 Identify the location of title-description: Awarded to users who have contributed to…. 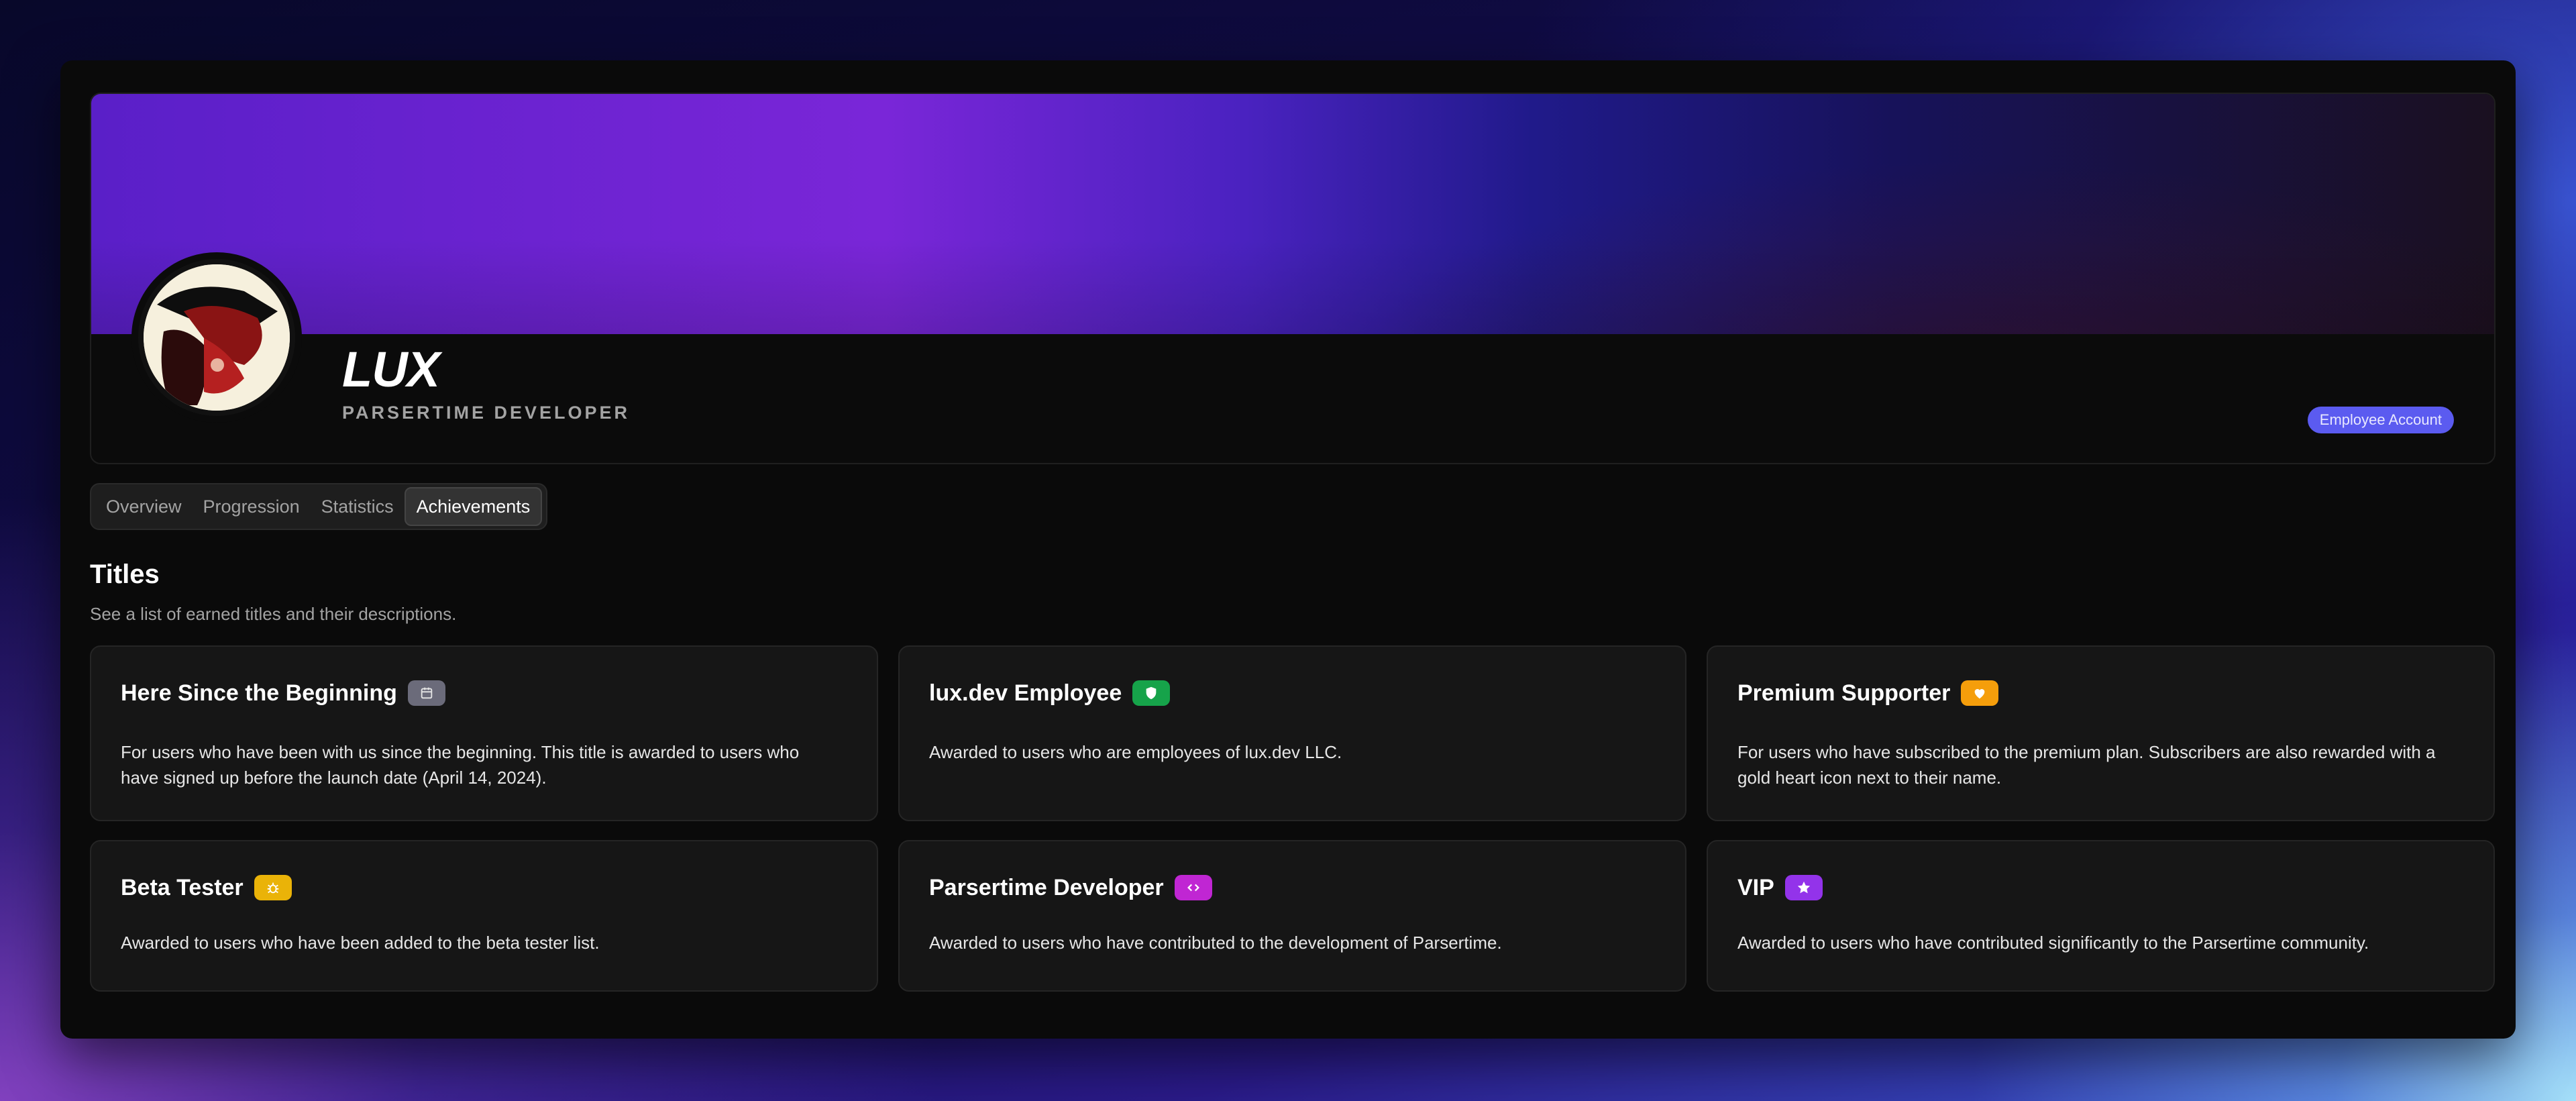
(1215, 943).